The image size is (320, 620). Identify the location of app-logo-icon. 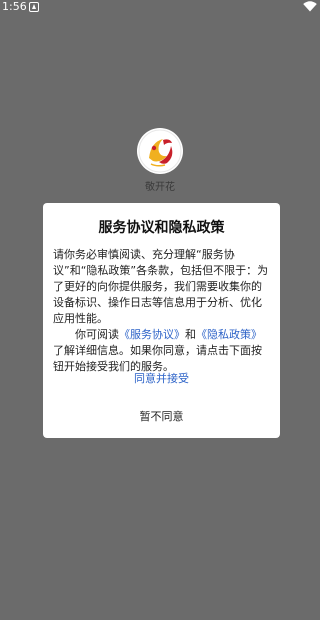
(160, 151).